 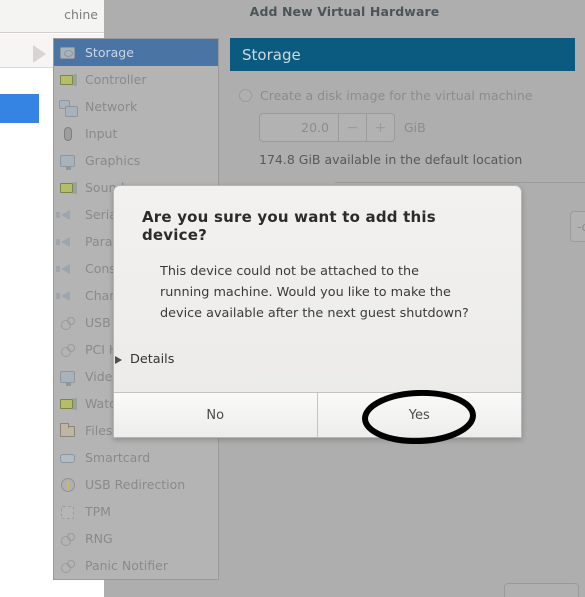 What do you see at coordinates (68, 107) in the screenshot?
I see `network-icon` at bounding box center [68, 107].